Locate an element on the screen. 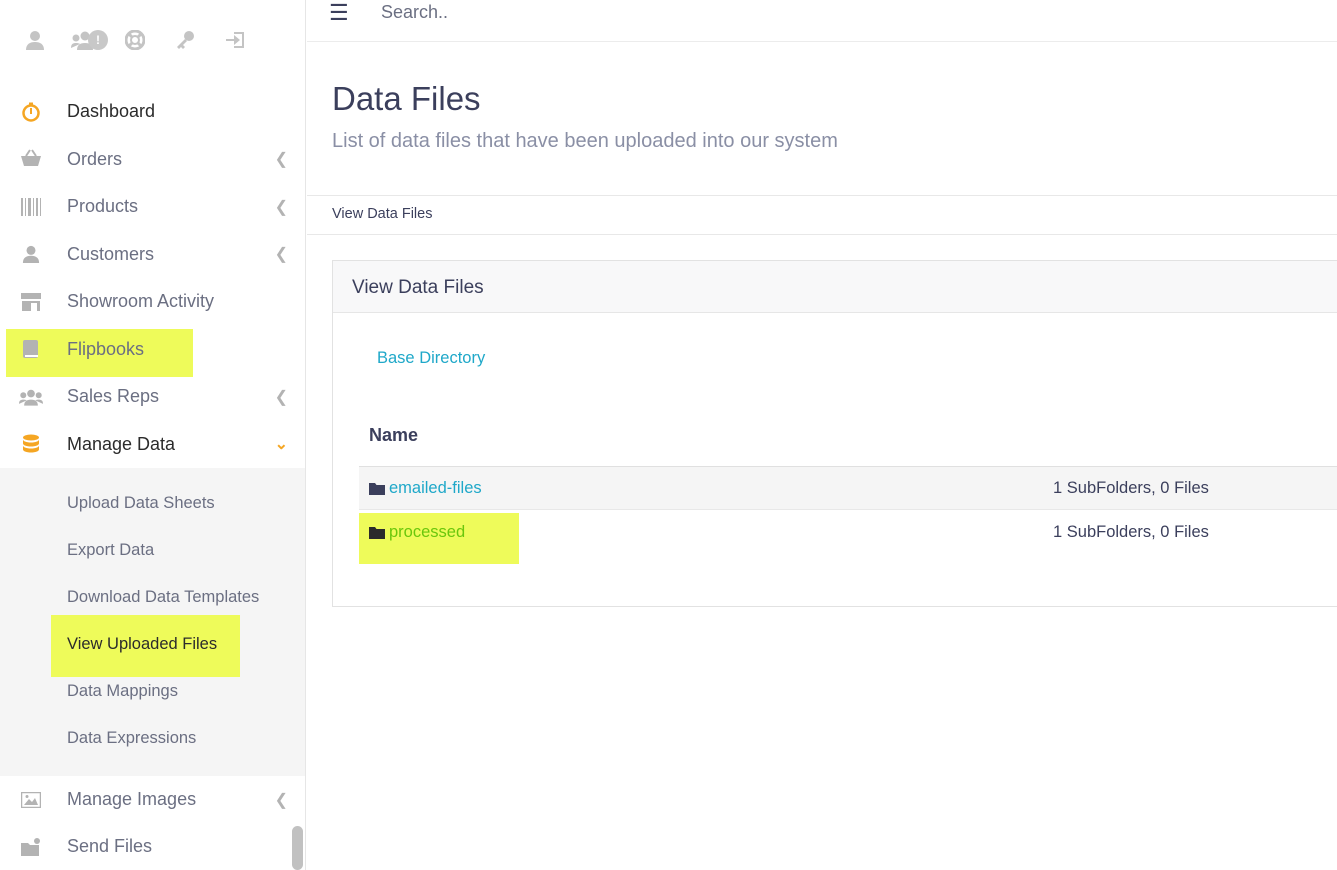 This screenshot has width=1337, height=870. logout-icon is located at coordinates (235, 40).